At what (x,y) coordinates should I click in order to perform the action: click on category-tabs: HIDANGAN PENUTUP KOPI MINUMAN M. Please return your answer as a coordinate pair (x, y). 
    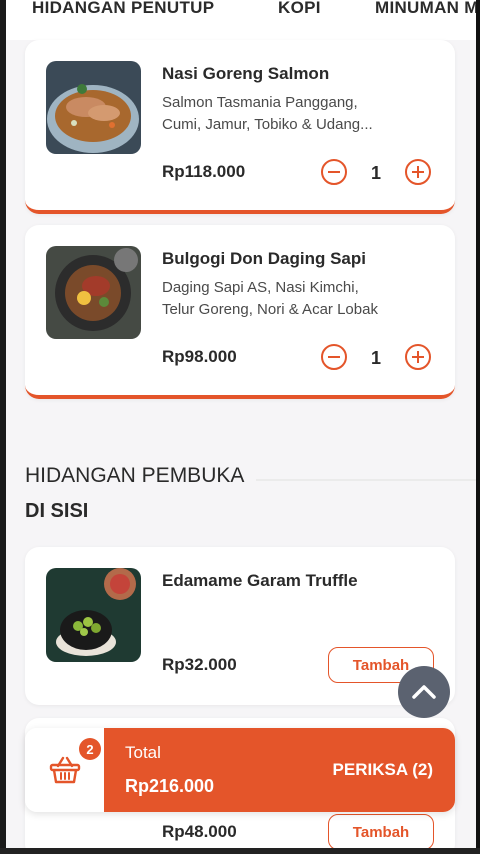
    Looking at the image, I should click on (241, 20).